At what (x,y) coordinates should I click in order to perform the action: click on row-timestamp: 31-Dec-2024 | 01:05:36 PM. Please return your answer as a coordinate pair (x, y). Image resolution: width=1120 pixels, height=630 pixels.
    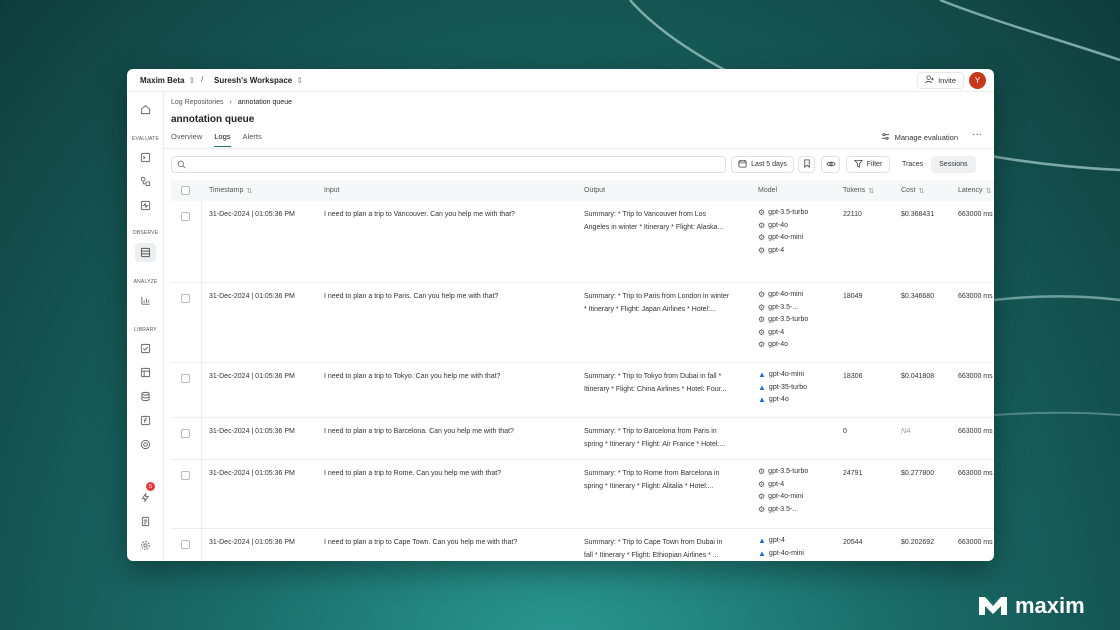
    Looking at the image, I should click on (252, 473).